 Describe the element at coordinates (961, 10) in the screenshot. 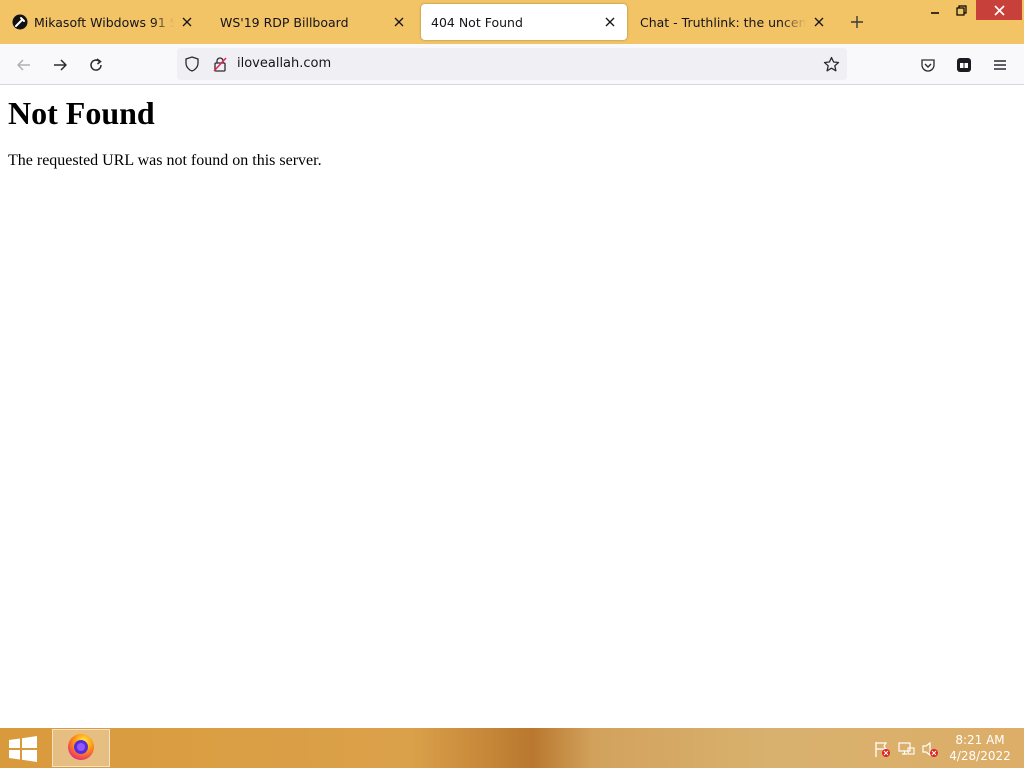

I see `restore-icon` at that location.